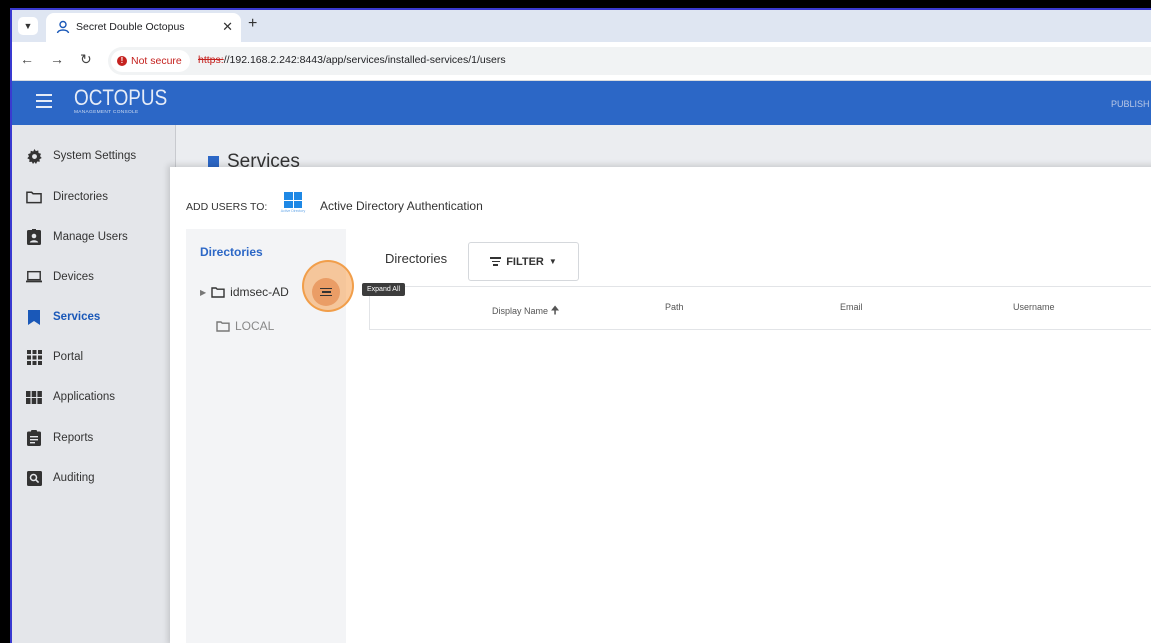 This screenshot has width=1151, height=643. I want to click on user-icon, so click(63, 27).